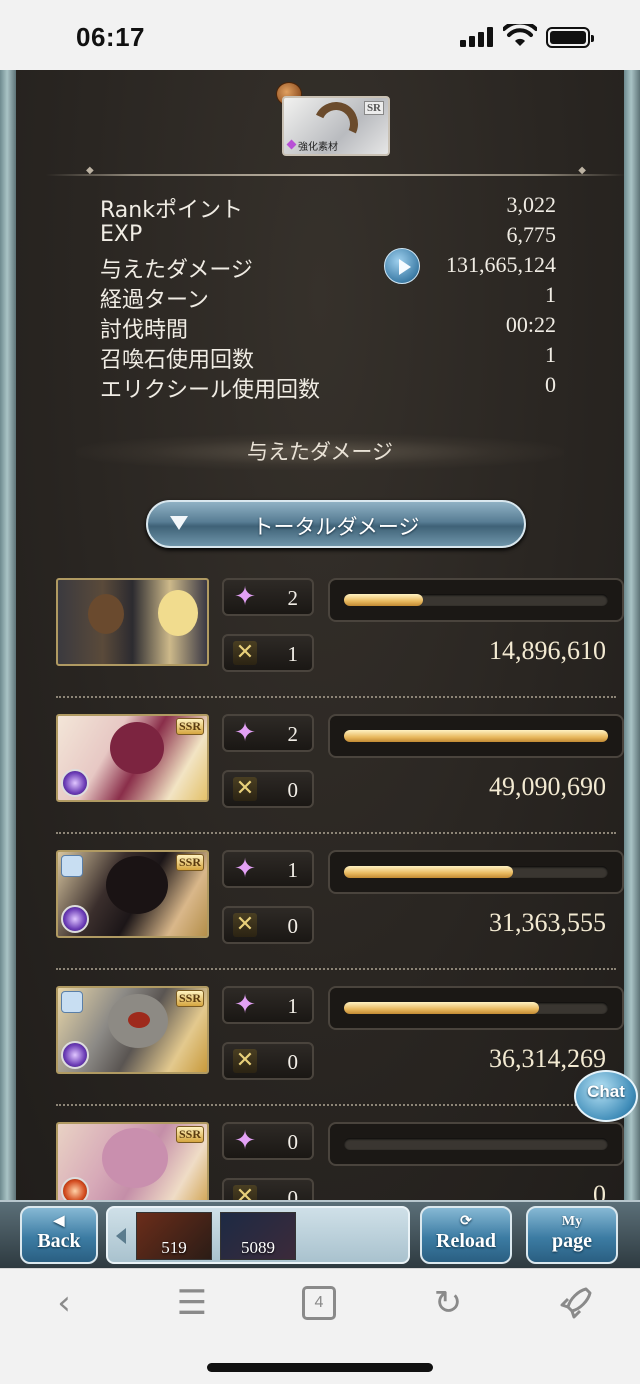 Image resolution: width=640 pixels, height=1384 pixels. What do you see at coordinates (572, 1235) in the screenshot?
I see `mypage-button: My page` at bounding box center [572, 1235].